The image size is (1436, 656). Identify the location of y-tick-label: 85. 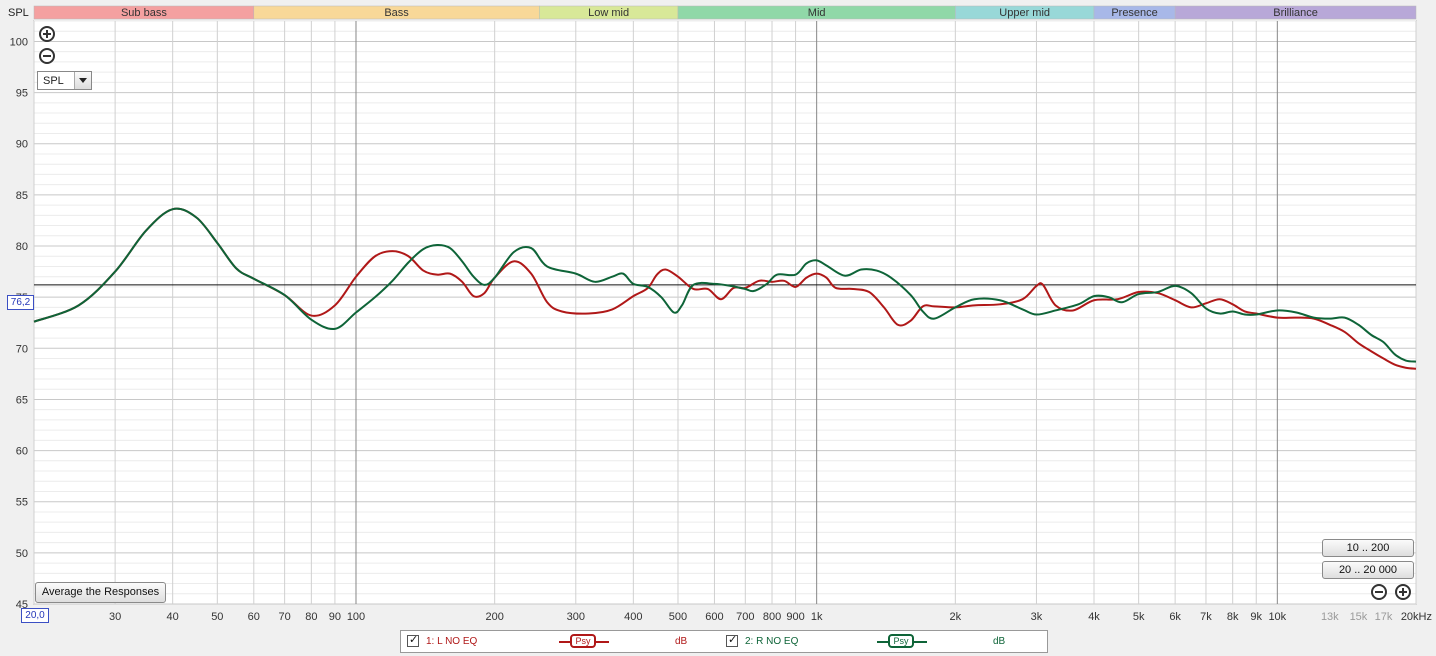
(22, 196).